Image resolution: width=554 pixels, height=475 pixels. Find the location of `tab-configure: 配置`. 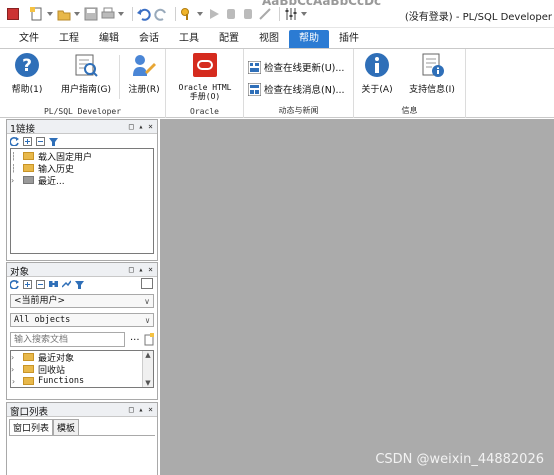

tab-configure: 配置 is located at coordinates (229, 39).